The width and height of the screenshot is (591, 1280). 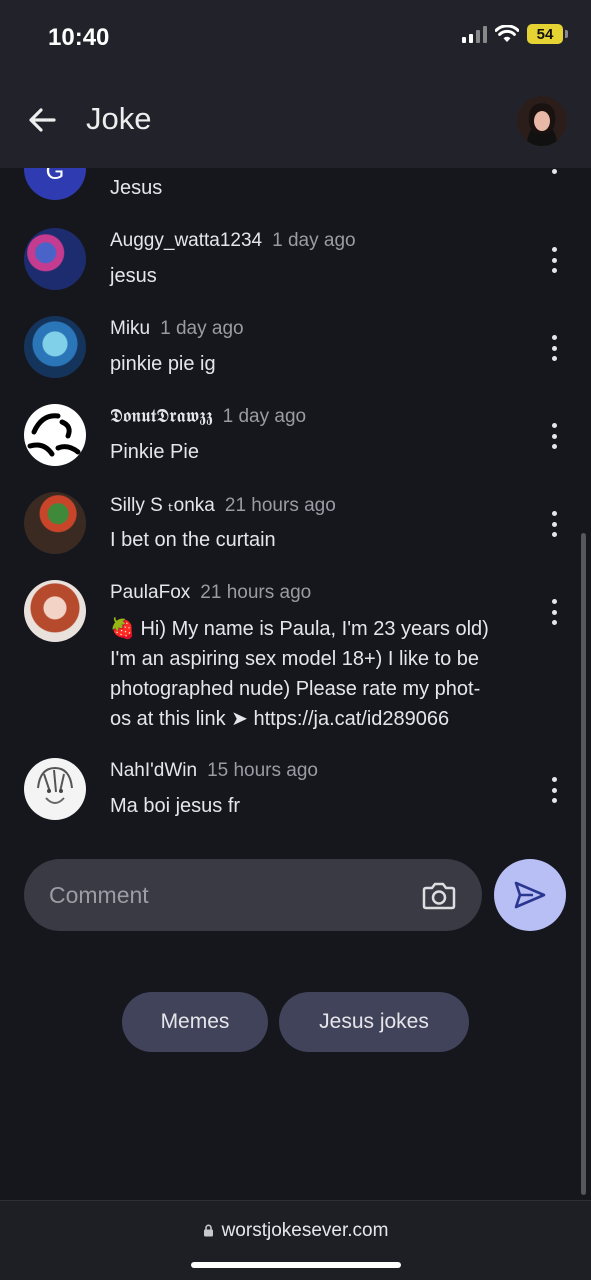 What do you see at coordinates (136, 188) in the screenshot?
I see `comment-text: Jesus` at bounding box center [136, 188].